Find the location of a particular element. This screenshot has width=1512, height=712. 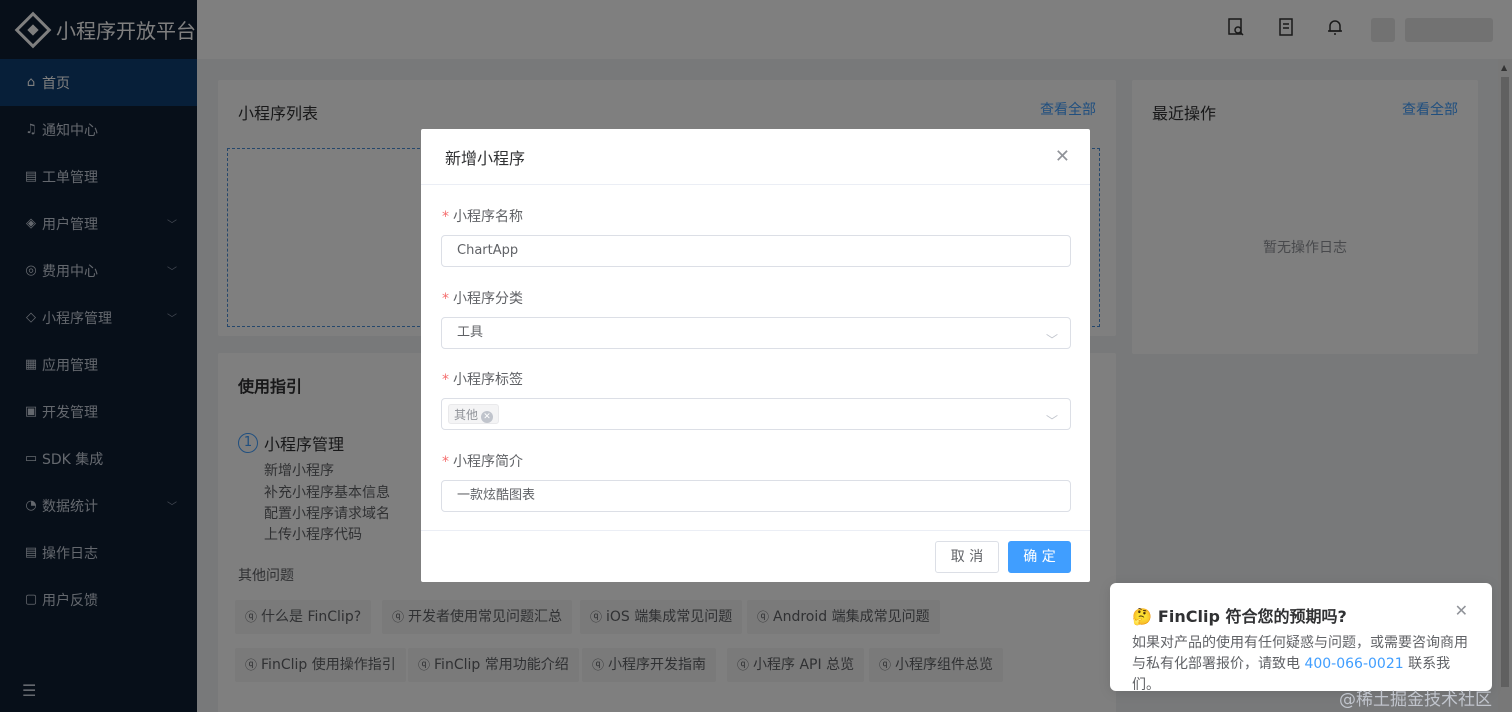

watermark: @稀土掘金技术社区 is located at coordinates (1415, 700).